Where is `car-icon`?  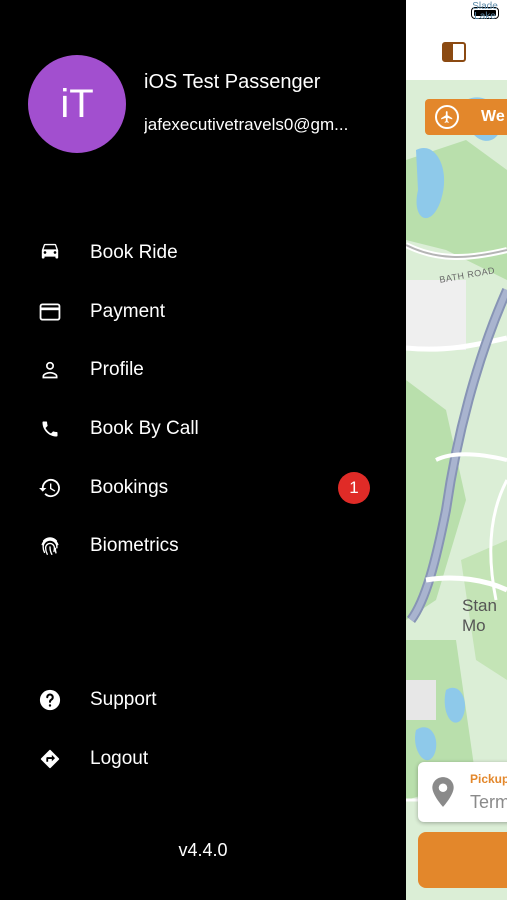 car-icon is located at coordinates (50, 253).